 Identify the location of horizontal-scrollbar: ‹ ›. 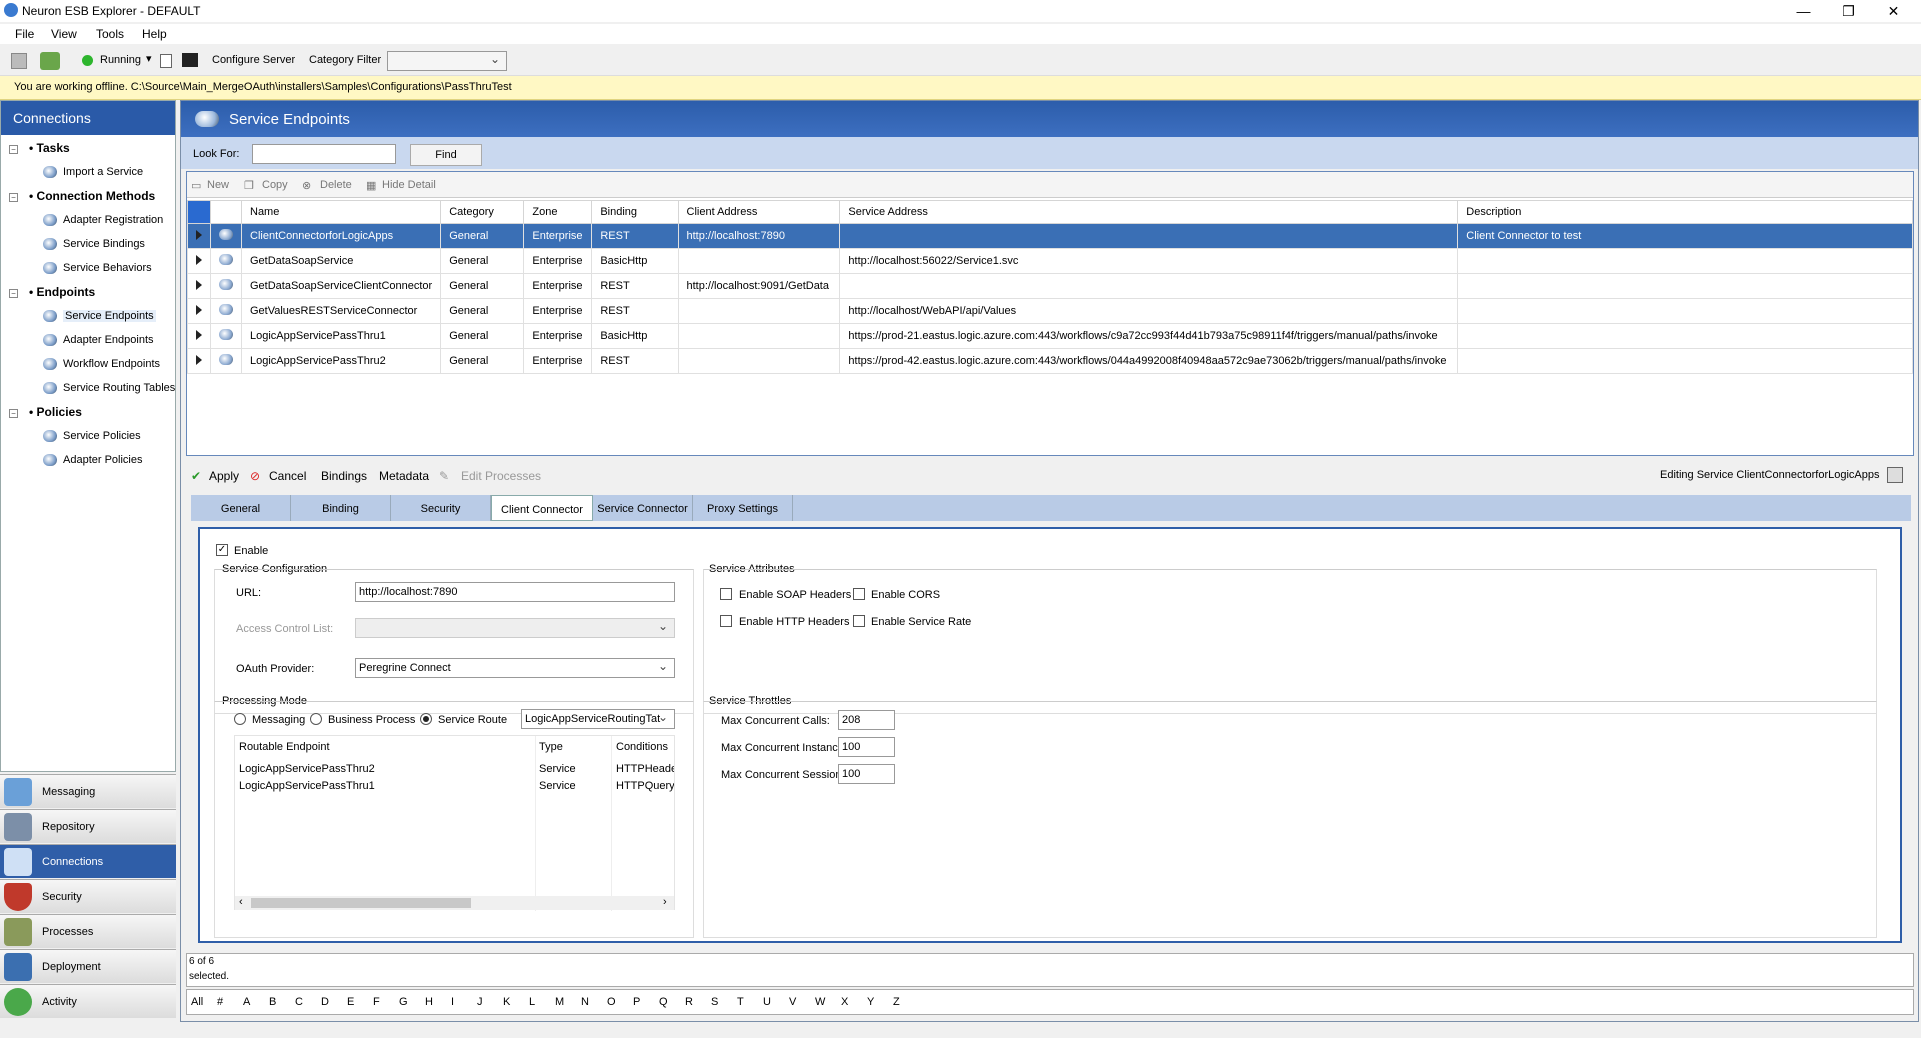
(454, 903).